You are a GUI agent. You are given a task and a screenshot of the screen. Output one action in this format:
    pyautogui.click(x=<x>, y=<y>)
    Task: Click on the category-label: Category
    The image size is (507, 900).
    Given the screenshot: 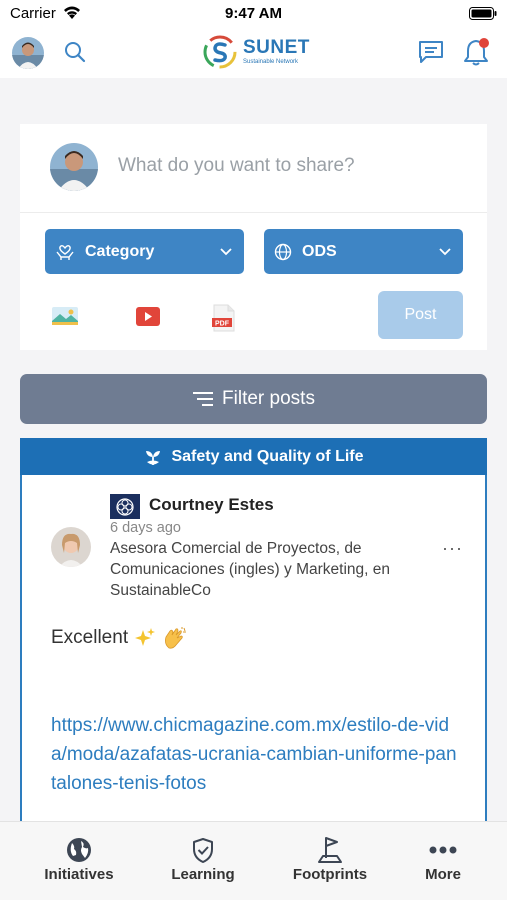 What is the action you would take?
    pyautogui.click(x=120, y=251)
    